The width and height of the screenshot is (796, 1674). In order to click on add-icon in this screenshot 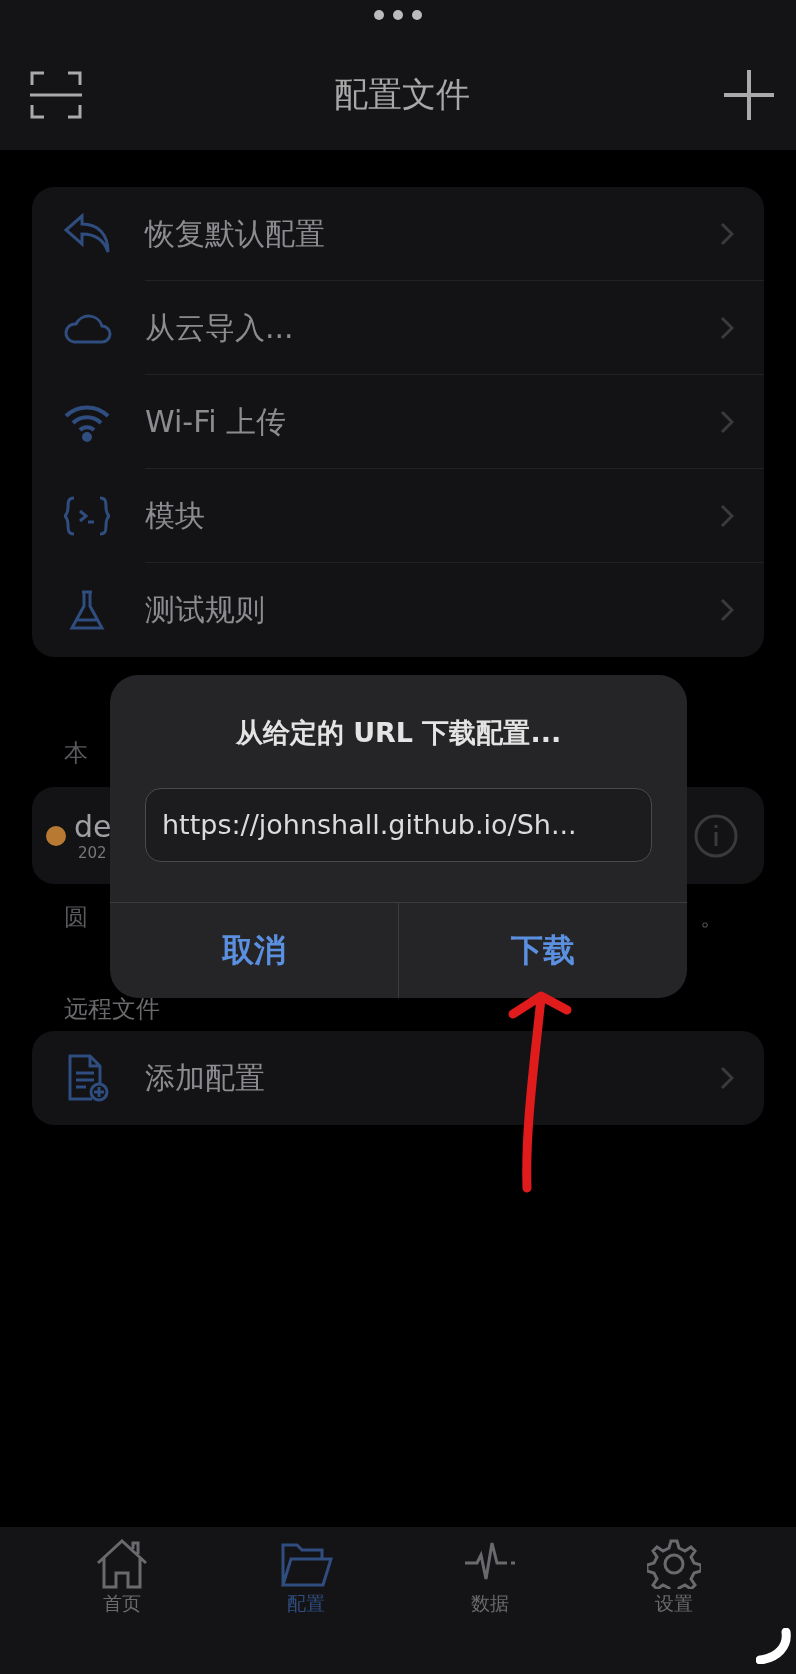, I will do `click(749, 95)`.